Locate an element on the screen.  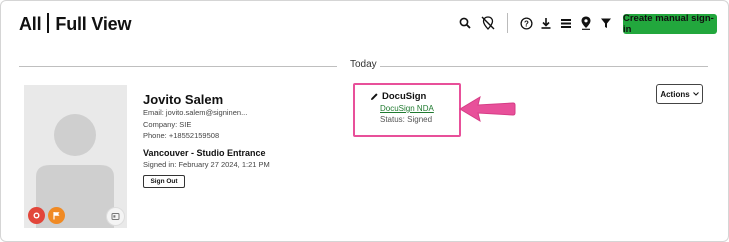
document-link: DocuSign NDA is located at coordinates (407, 108).